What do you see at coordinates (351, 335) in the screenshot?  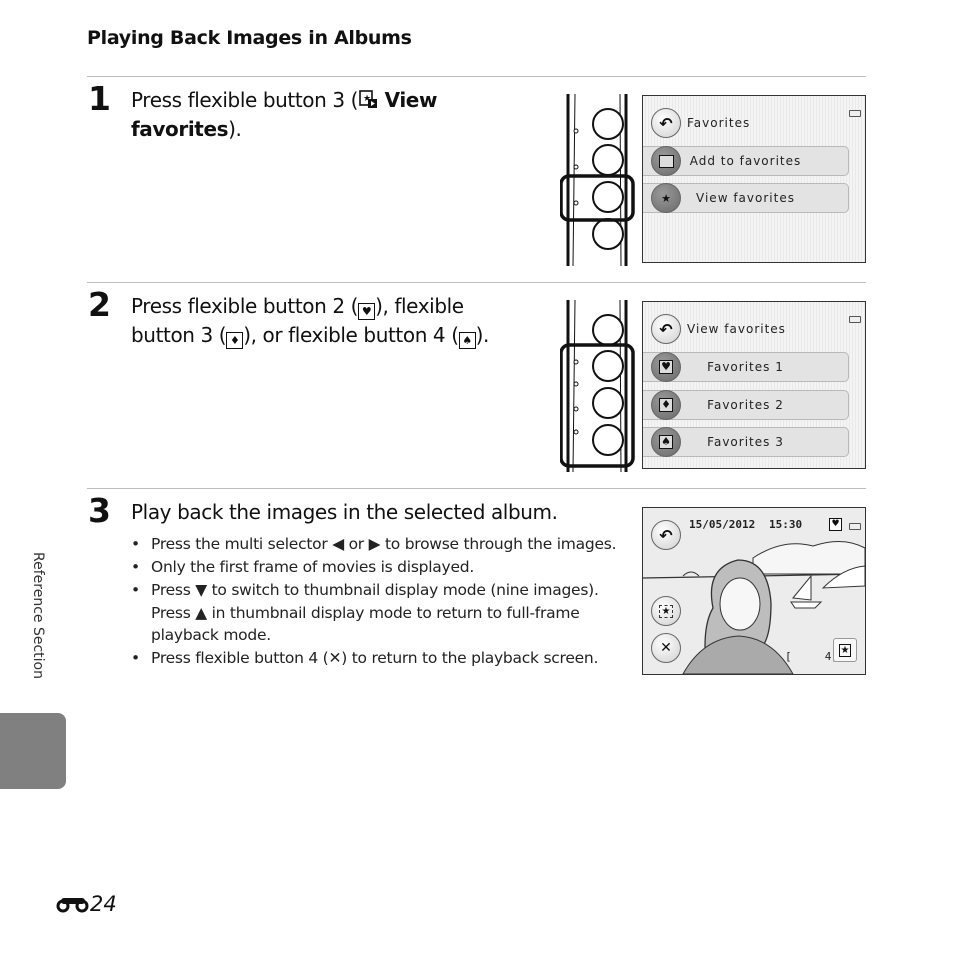 I see `step-text-part: ), or flexible button 4 (` at bounding box center [351, 335].